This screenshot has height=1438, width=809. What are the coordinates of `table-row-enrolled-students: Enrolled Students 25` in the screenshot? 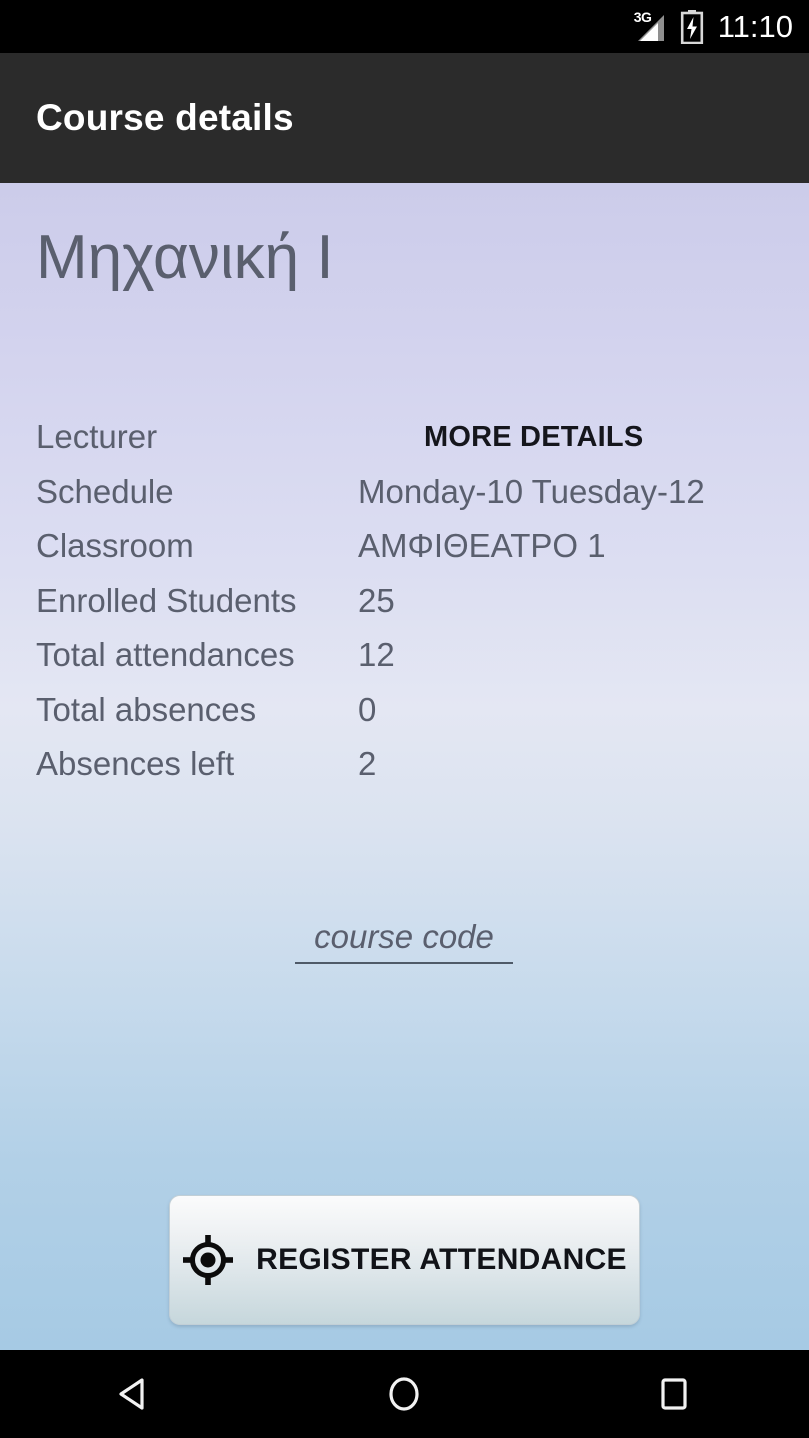 It's located at (386, 601).